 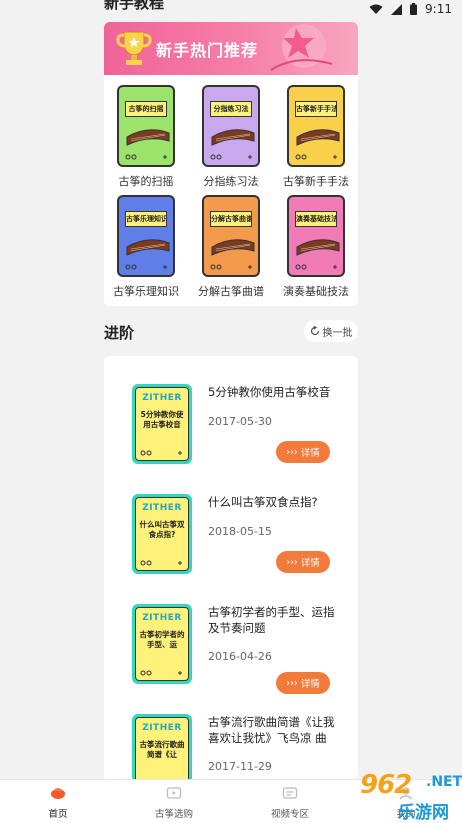 What do you see at coordinates (301, 47) in the screenshot?
I see `zither-deco-icon` at bounding box center [301, 47].